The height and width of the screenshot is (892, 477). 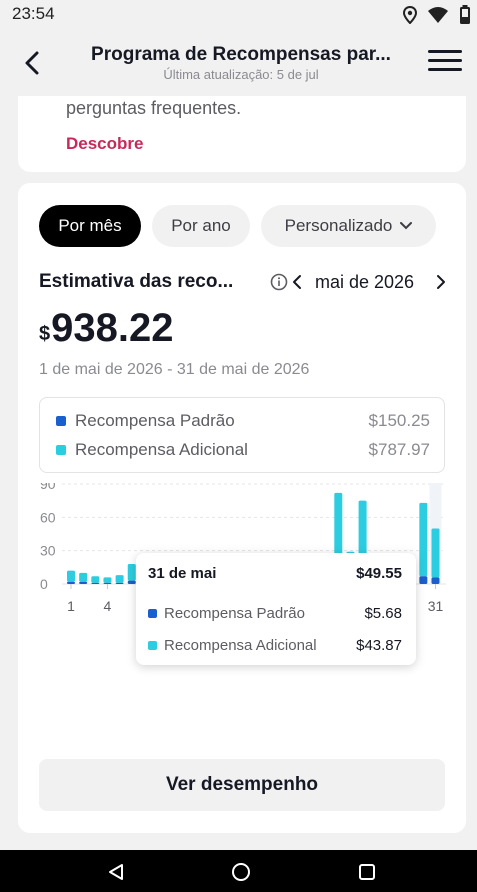 I want to click on amount-currency: $, so click(x=45, y=334).